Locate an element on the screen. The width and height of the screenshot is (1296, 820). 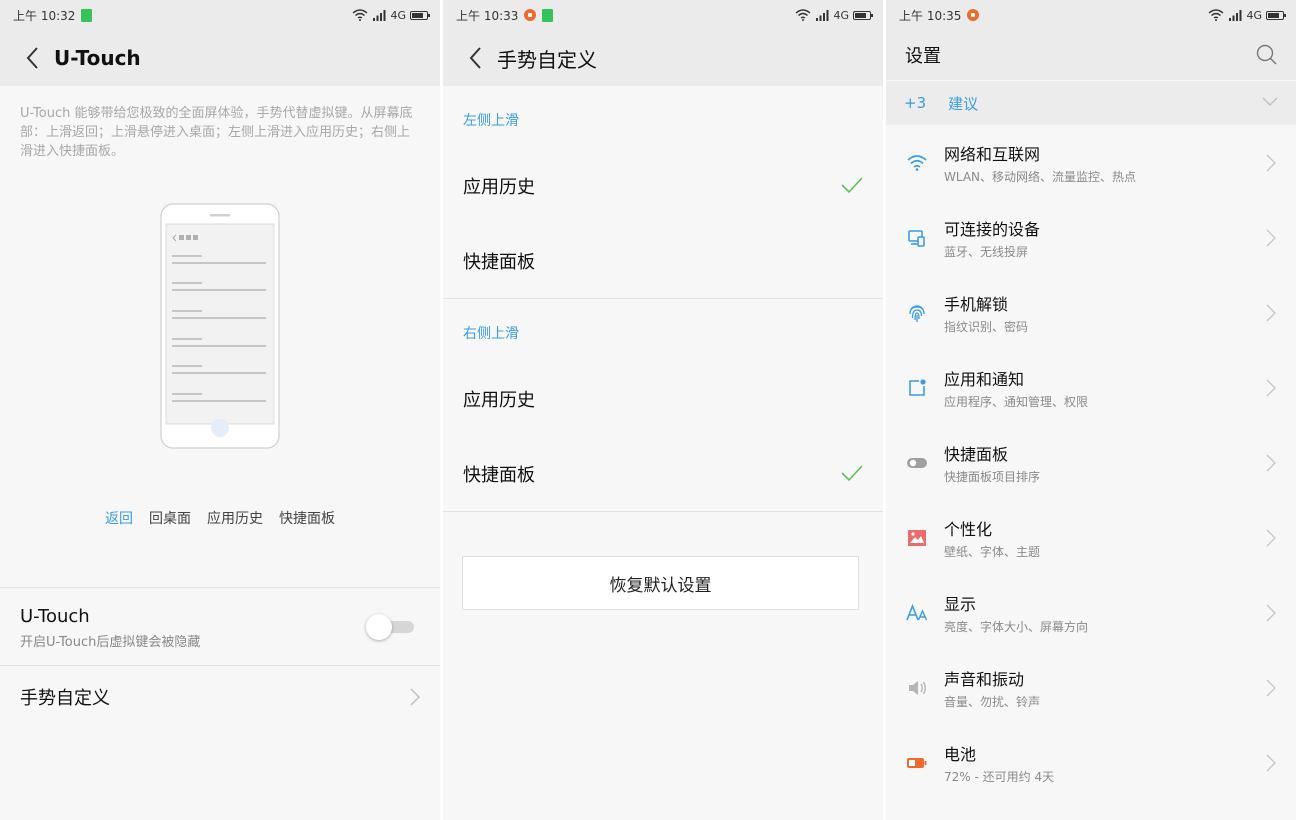
settings-item-title: 可连接的设备 is located at coordinates (992, 229).